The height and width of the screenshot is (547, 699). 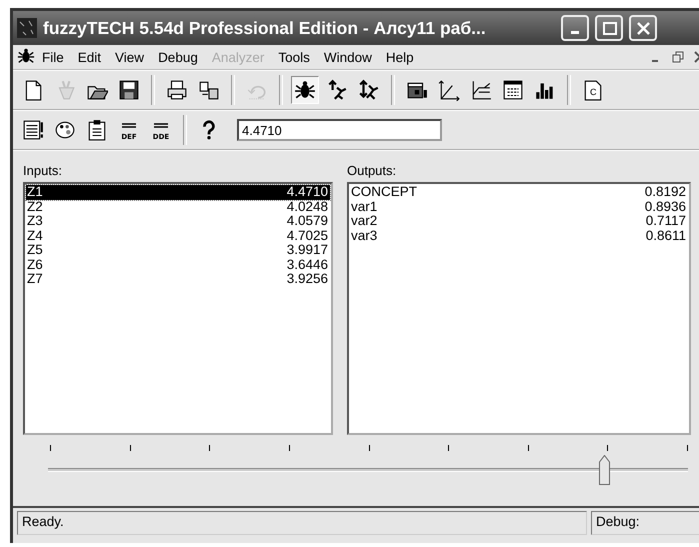 I want to click on status-message: Ready., so click(x=302, y=523).